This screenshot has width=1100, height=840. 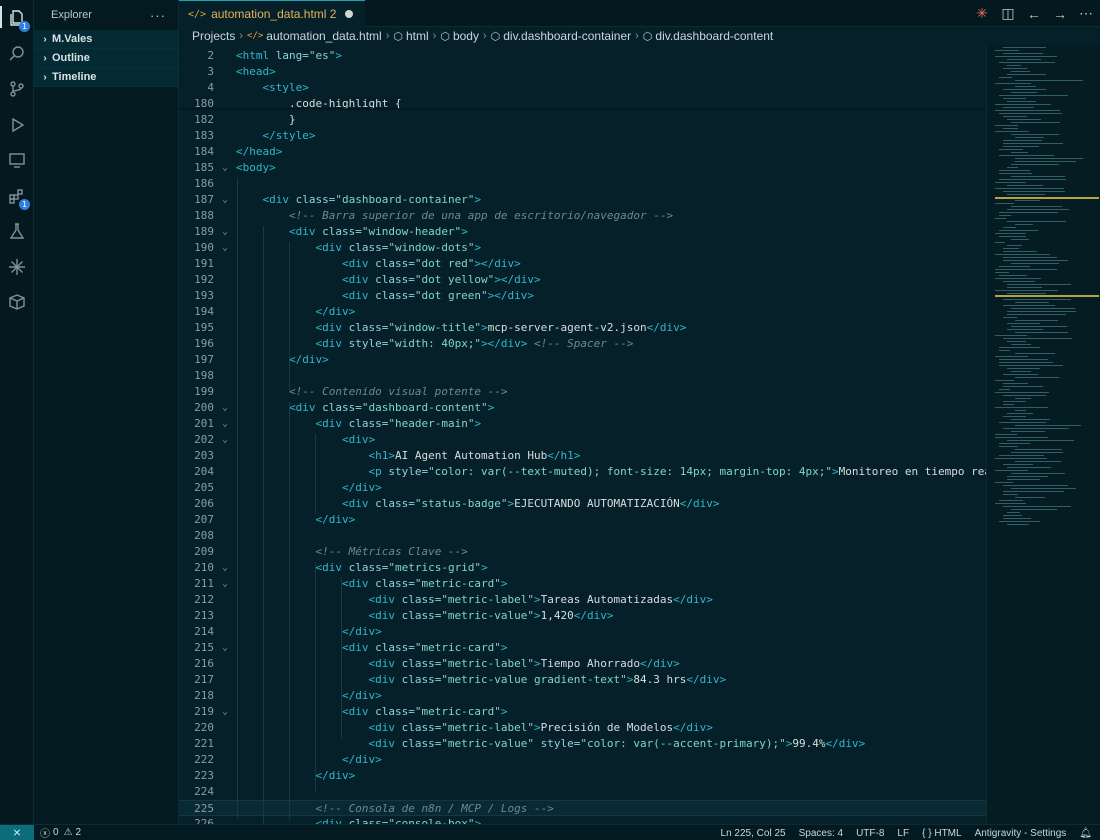 I want to click on code-line: 214 </div>, so click(x=582, y=632).